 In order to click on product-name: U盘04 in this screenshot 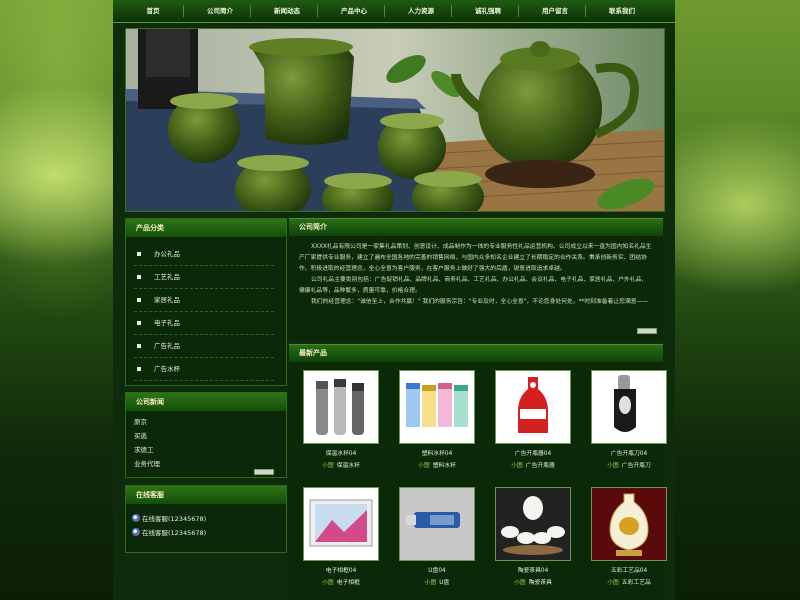, I will do `click(437, 569)`.